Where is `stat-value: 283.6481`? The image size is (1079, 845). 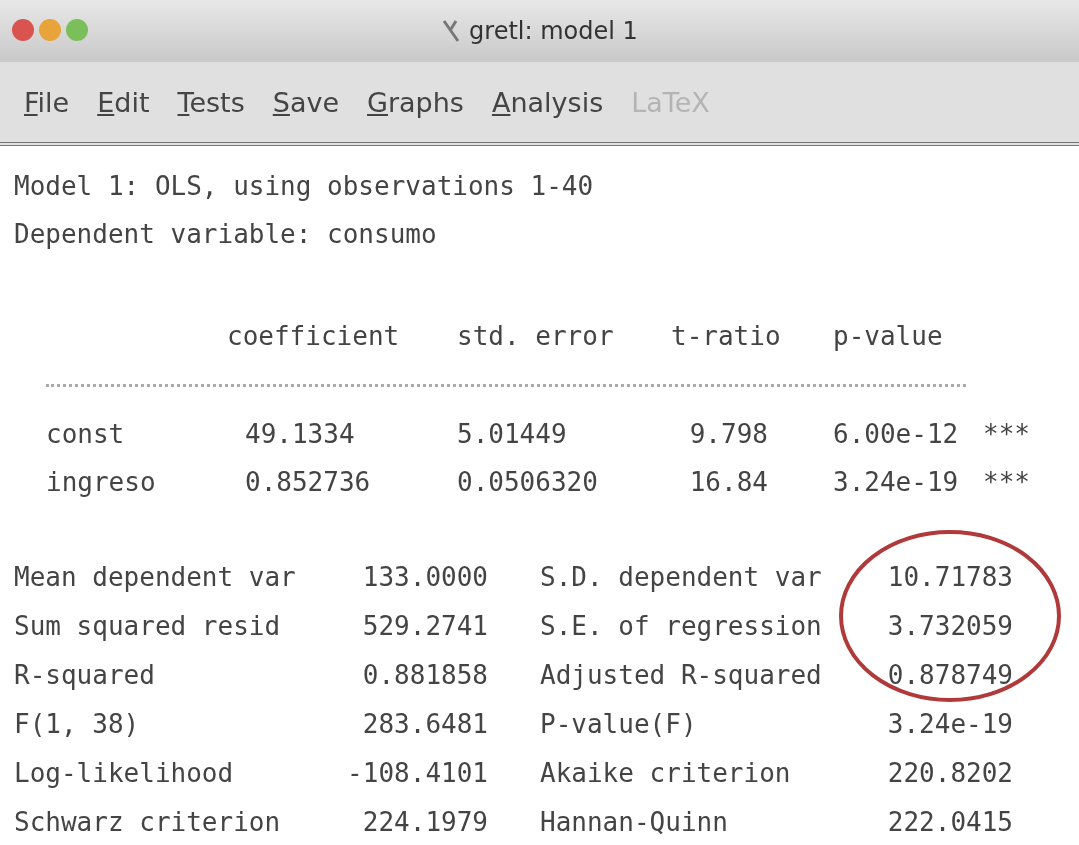
stat-value: 283.6481 is located at coordinates (424, 724).